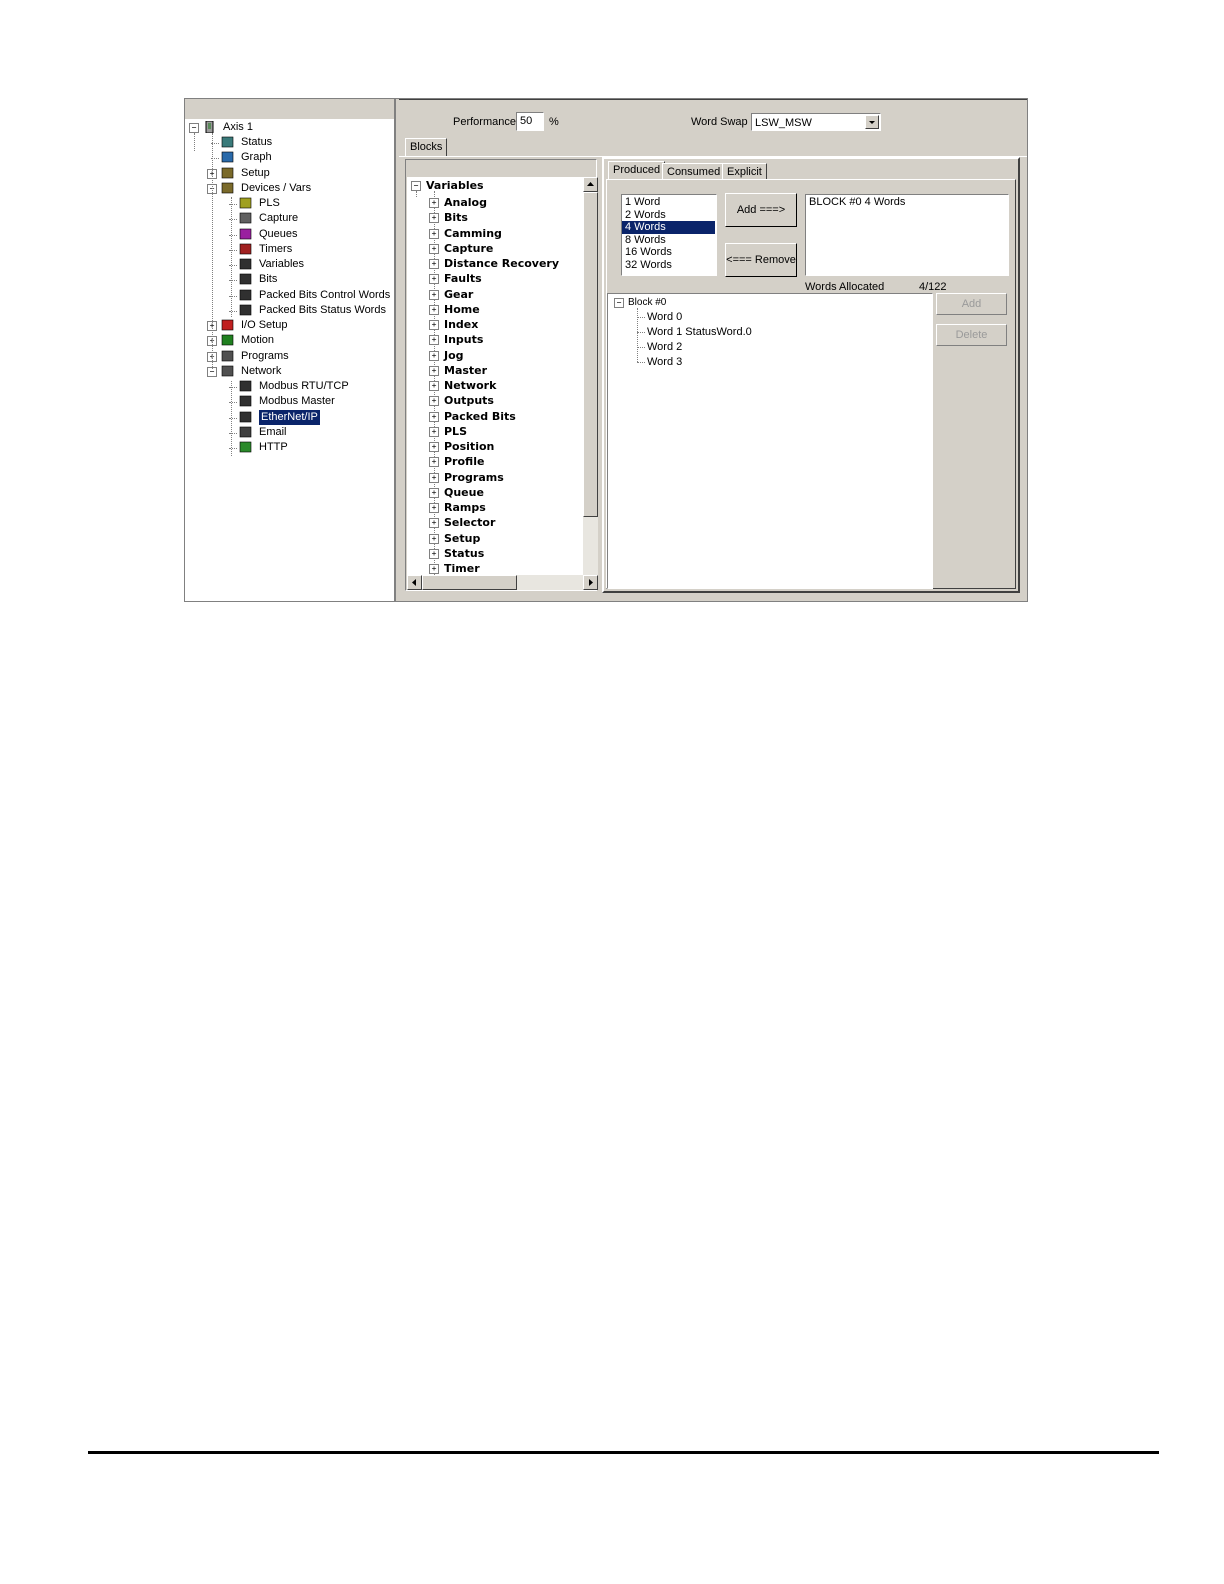 This screenshot has width=1224, height=1584. Describe the element at coordinates (289, 279) in the screenshot. I see `tree-item: Bits` at that location.